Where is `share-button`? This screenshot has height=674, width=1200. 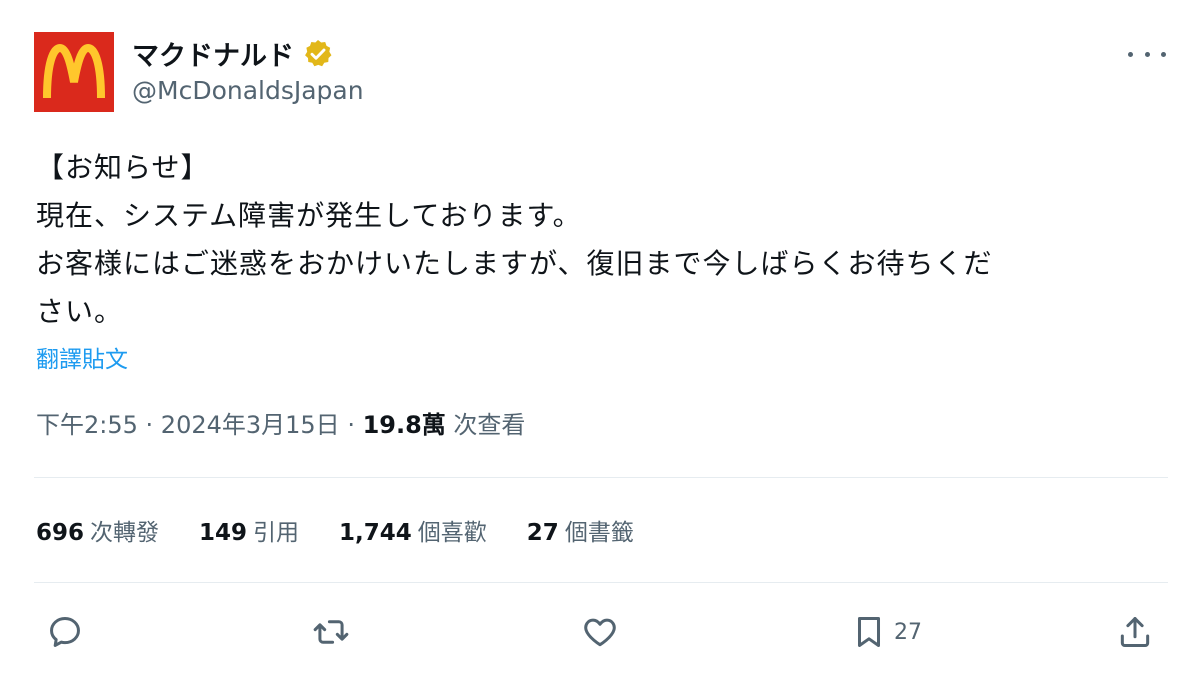 share-button is located at coordinates (1135, 632).